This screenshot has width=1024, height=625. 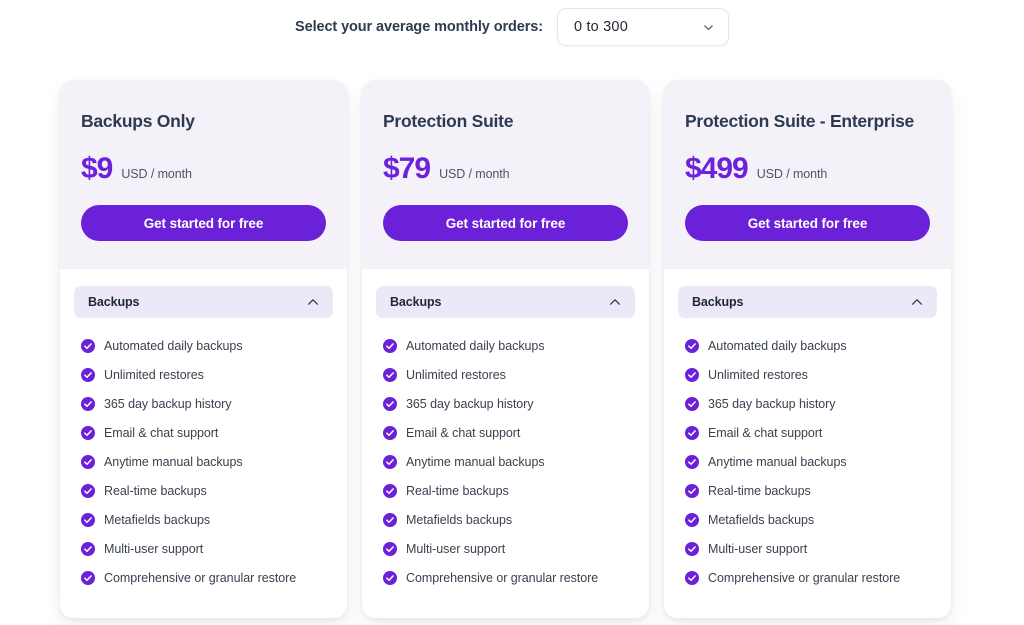 What do you see at coordinates (642, 27) in the screenshot?
I see `orders-select: 0 to 300` at bounding box center [642, 27].